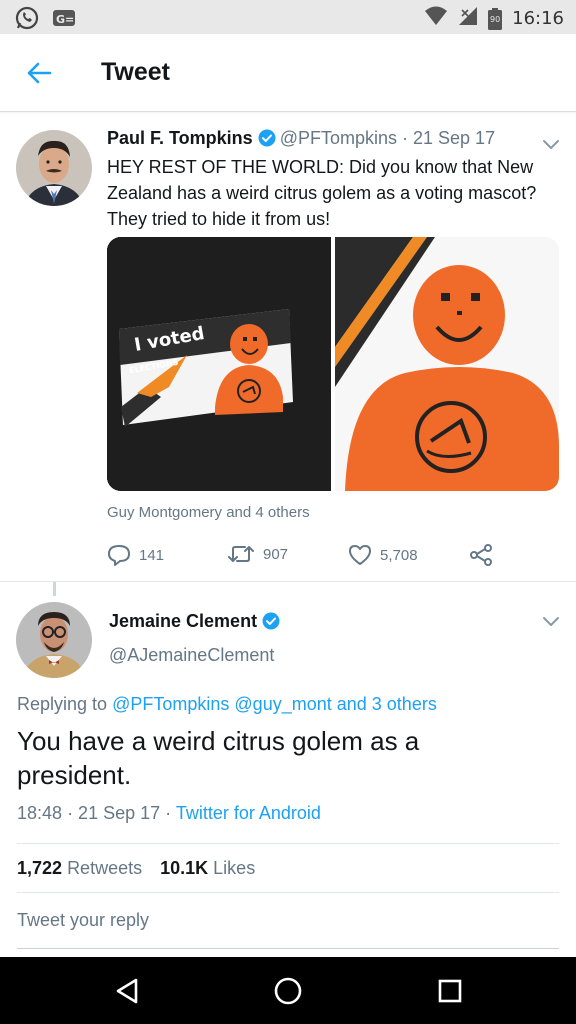 This screenshot has height=1024, width=576. Describe the element at coordinates (449, 138) in the screenshot. I see `tweet-date: · 21 Sep 17` at that location.